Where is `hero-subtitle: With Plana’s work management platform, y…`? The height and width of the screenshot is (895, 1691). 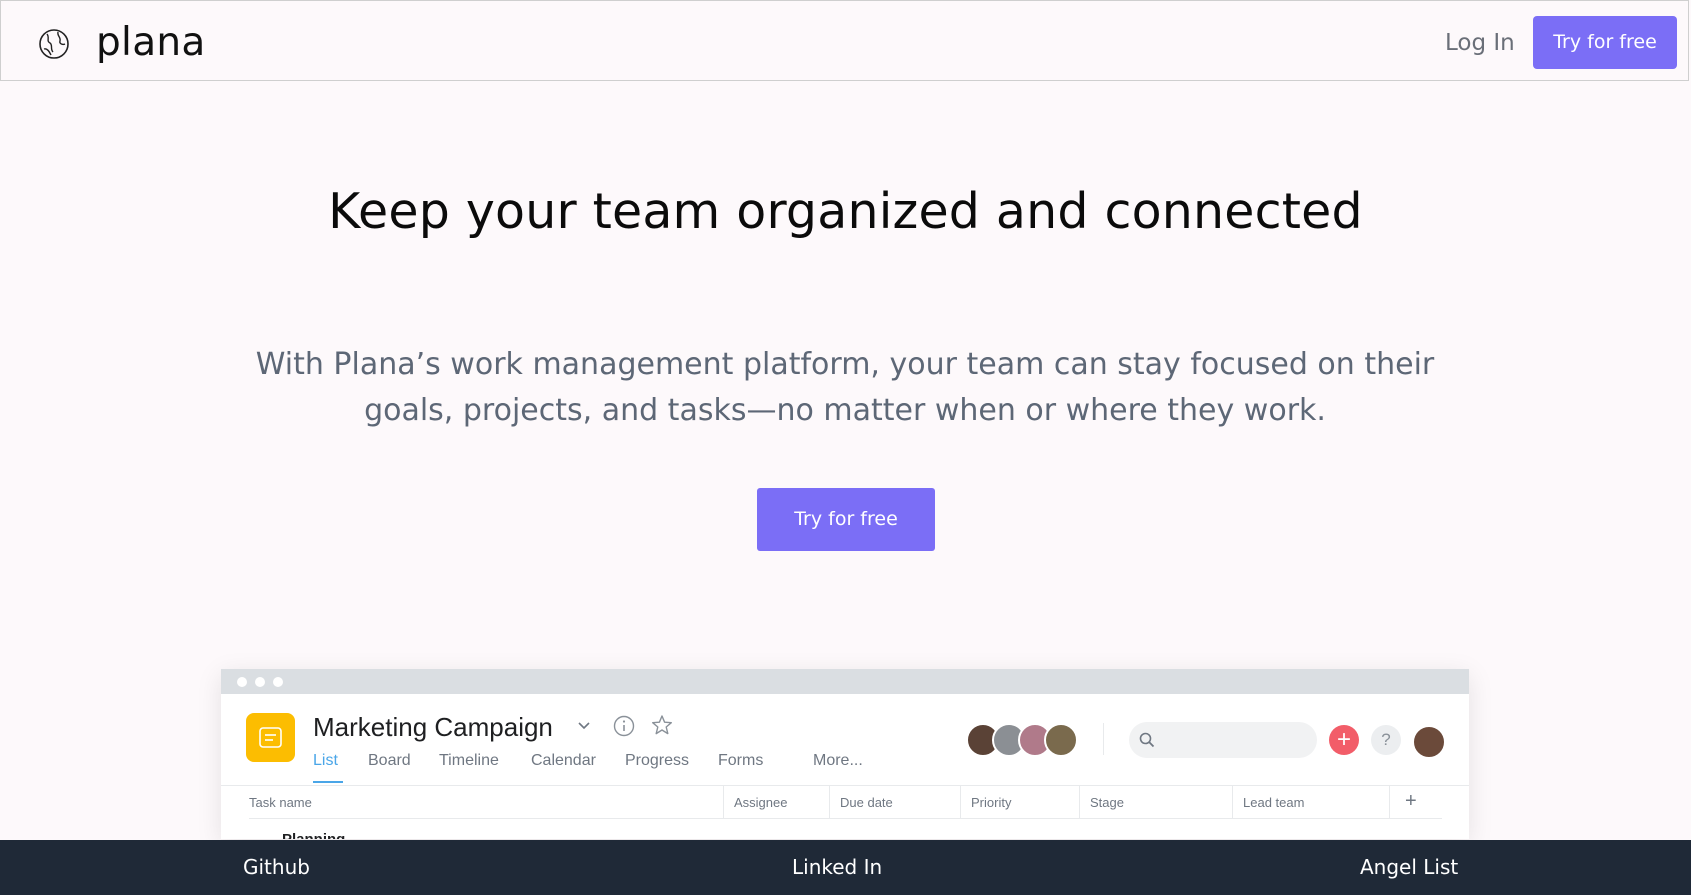
hero-subtitle: With Plana’s work management platform, y… is located at coordinates (845, 388).